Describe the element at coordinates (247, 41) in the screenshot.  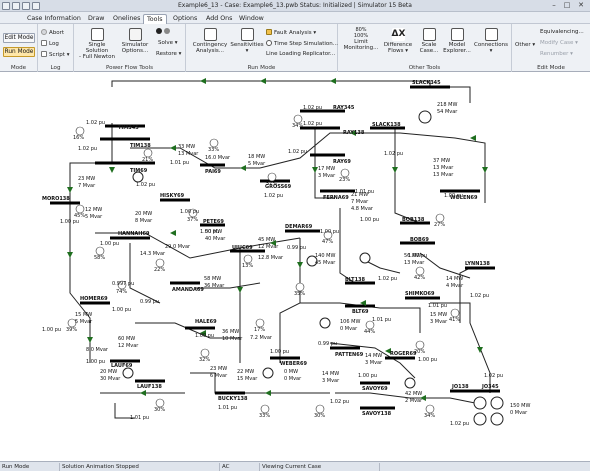
I see `sensitivities-button: Sensitivities ▾` at that location.